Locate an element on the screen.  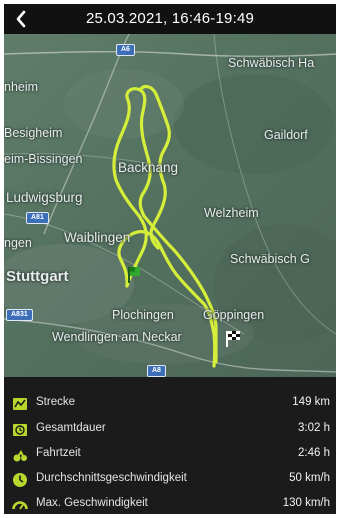
place-label: Ludwigsburg is located at coordinates (44, 197).